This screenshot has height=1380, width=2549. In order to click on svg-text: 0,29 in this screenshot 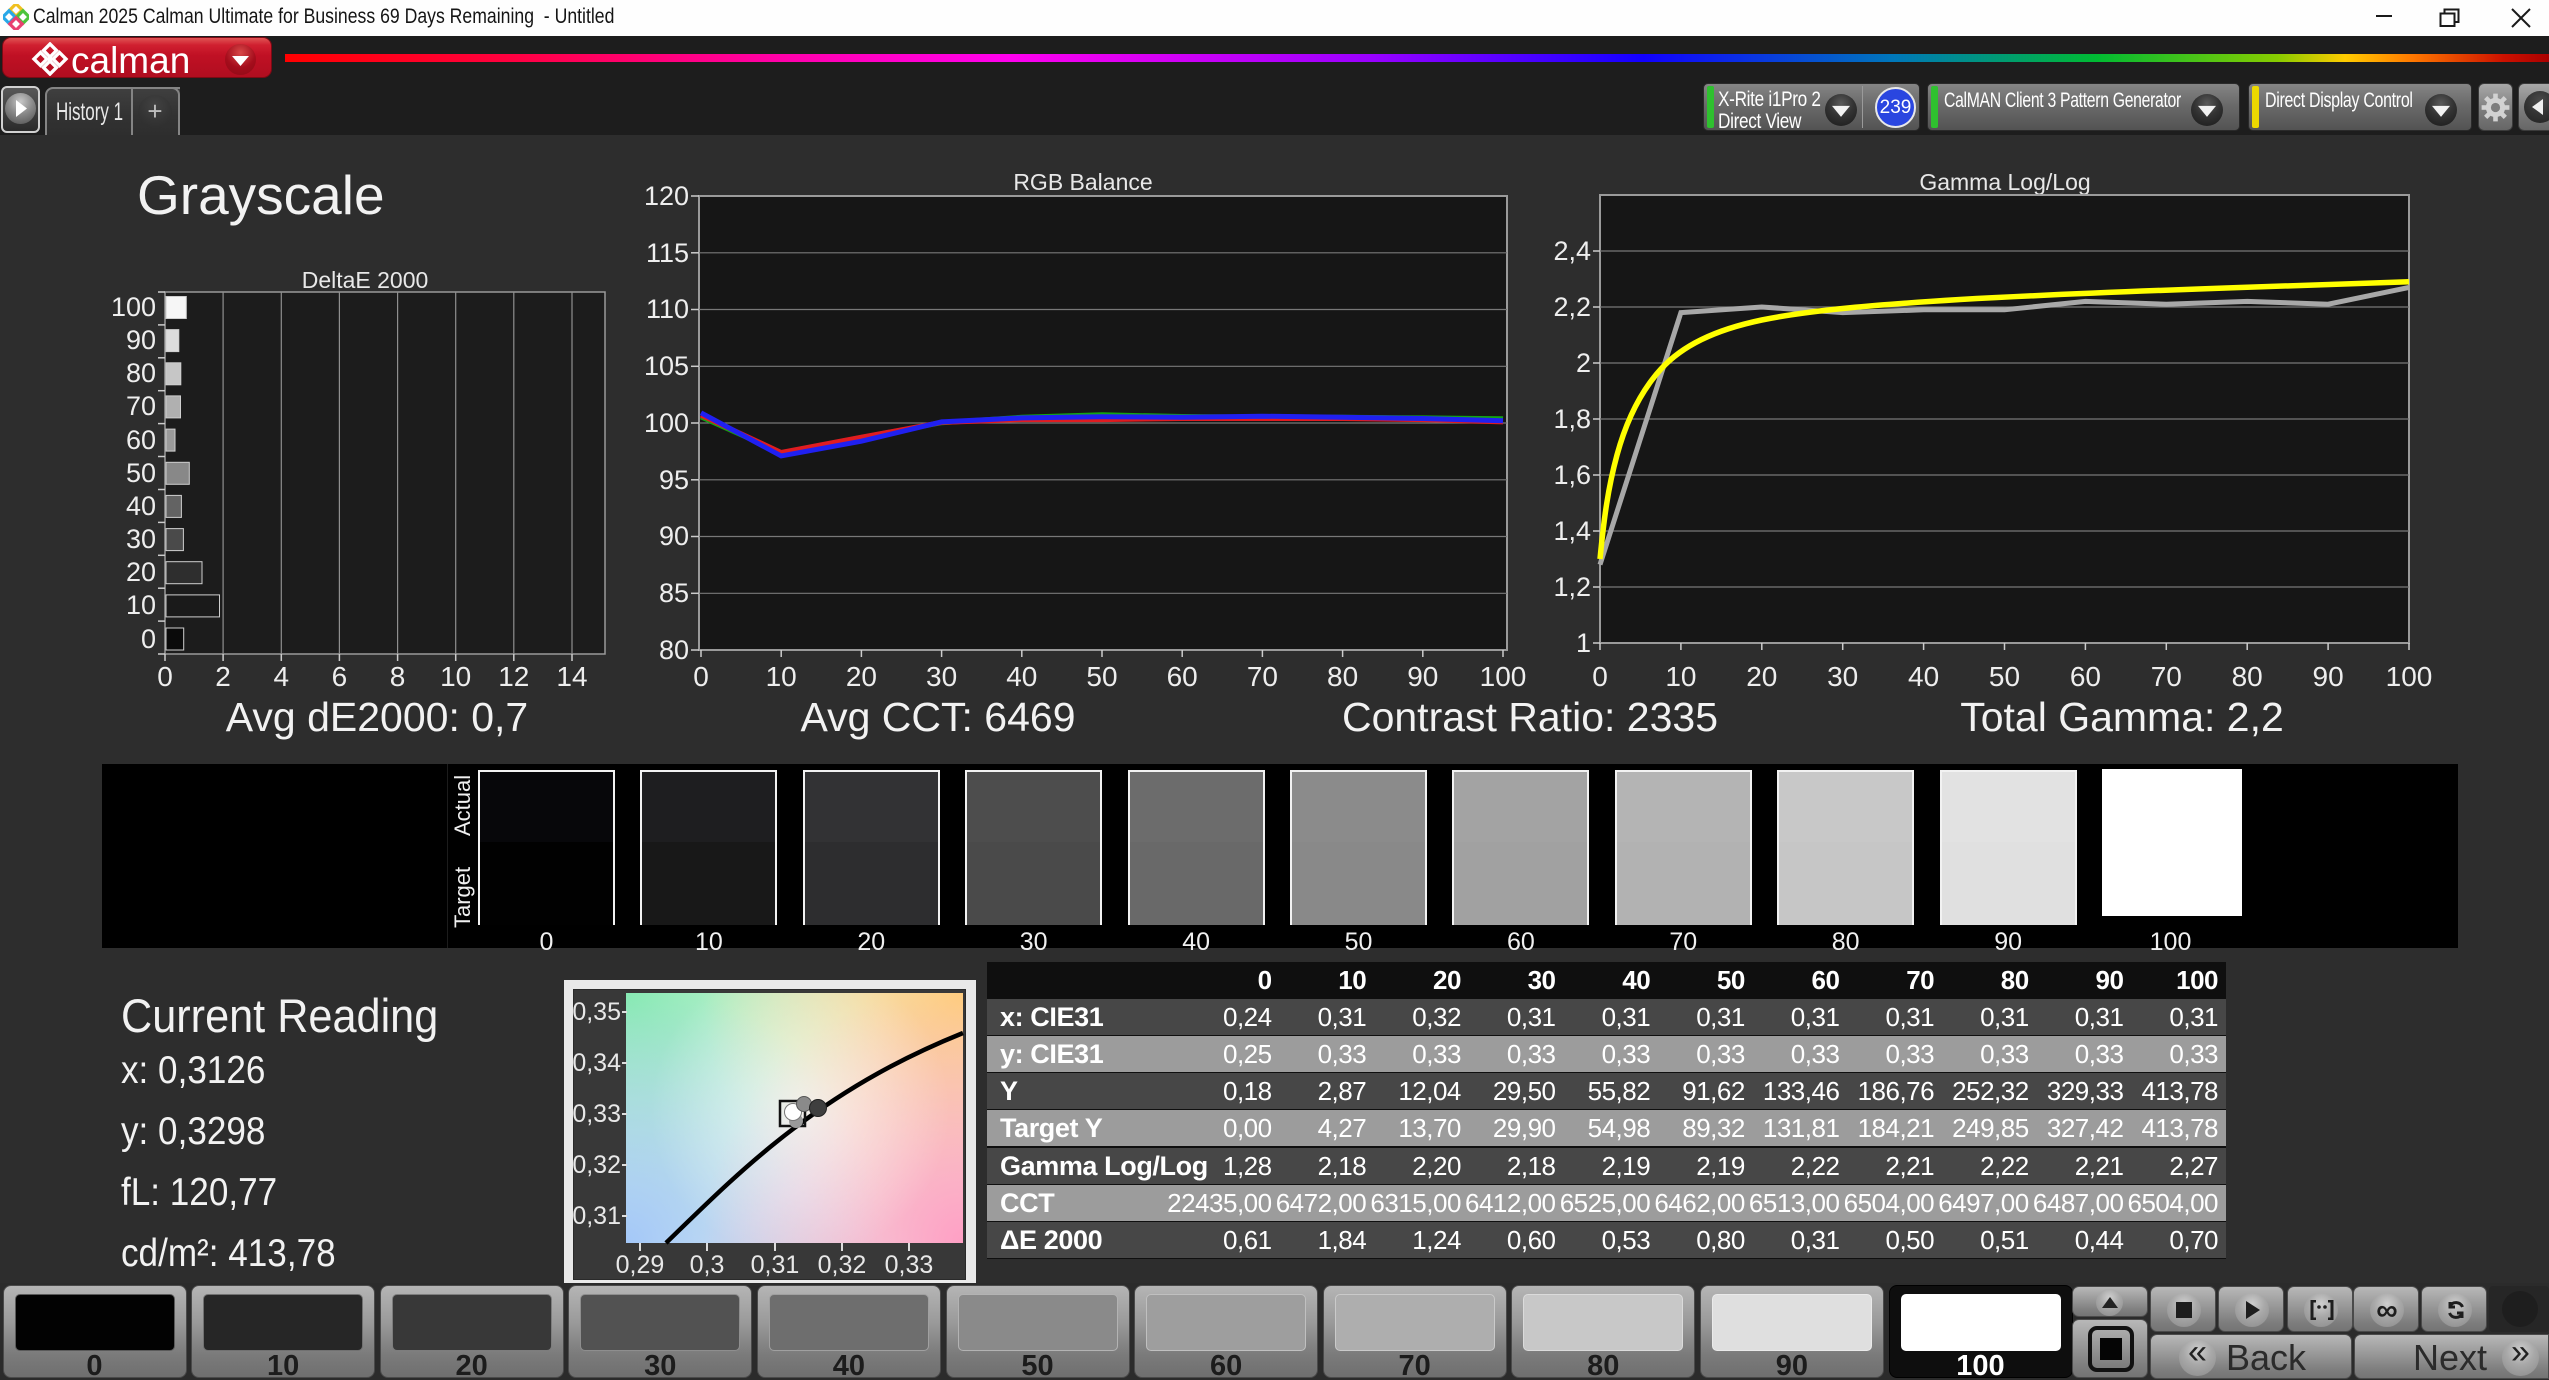, I will do `click(640, 1265)`.